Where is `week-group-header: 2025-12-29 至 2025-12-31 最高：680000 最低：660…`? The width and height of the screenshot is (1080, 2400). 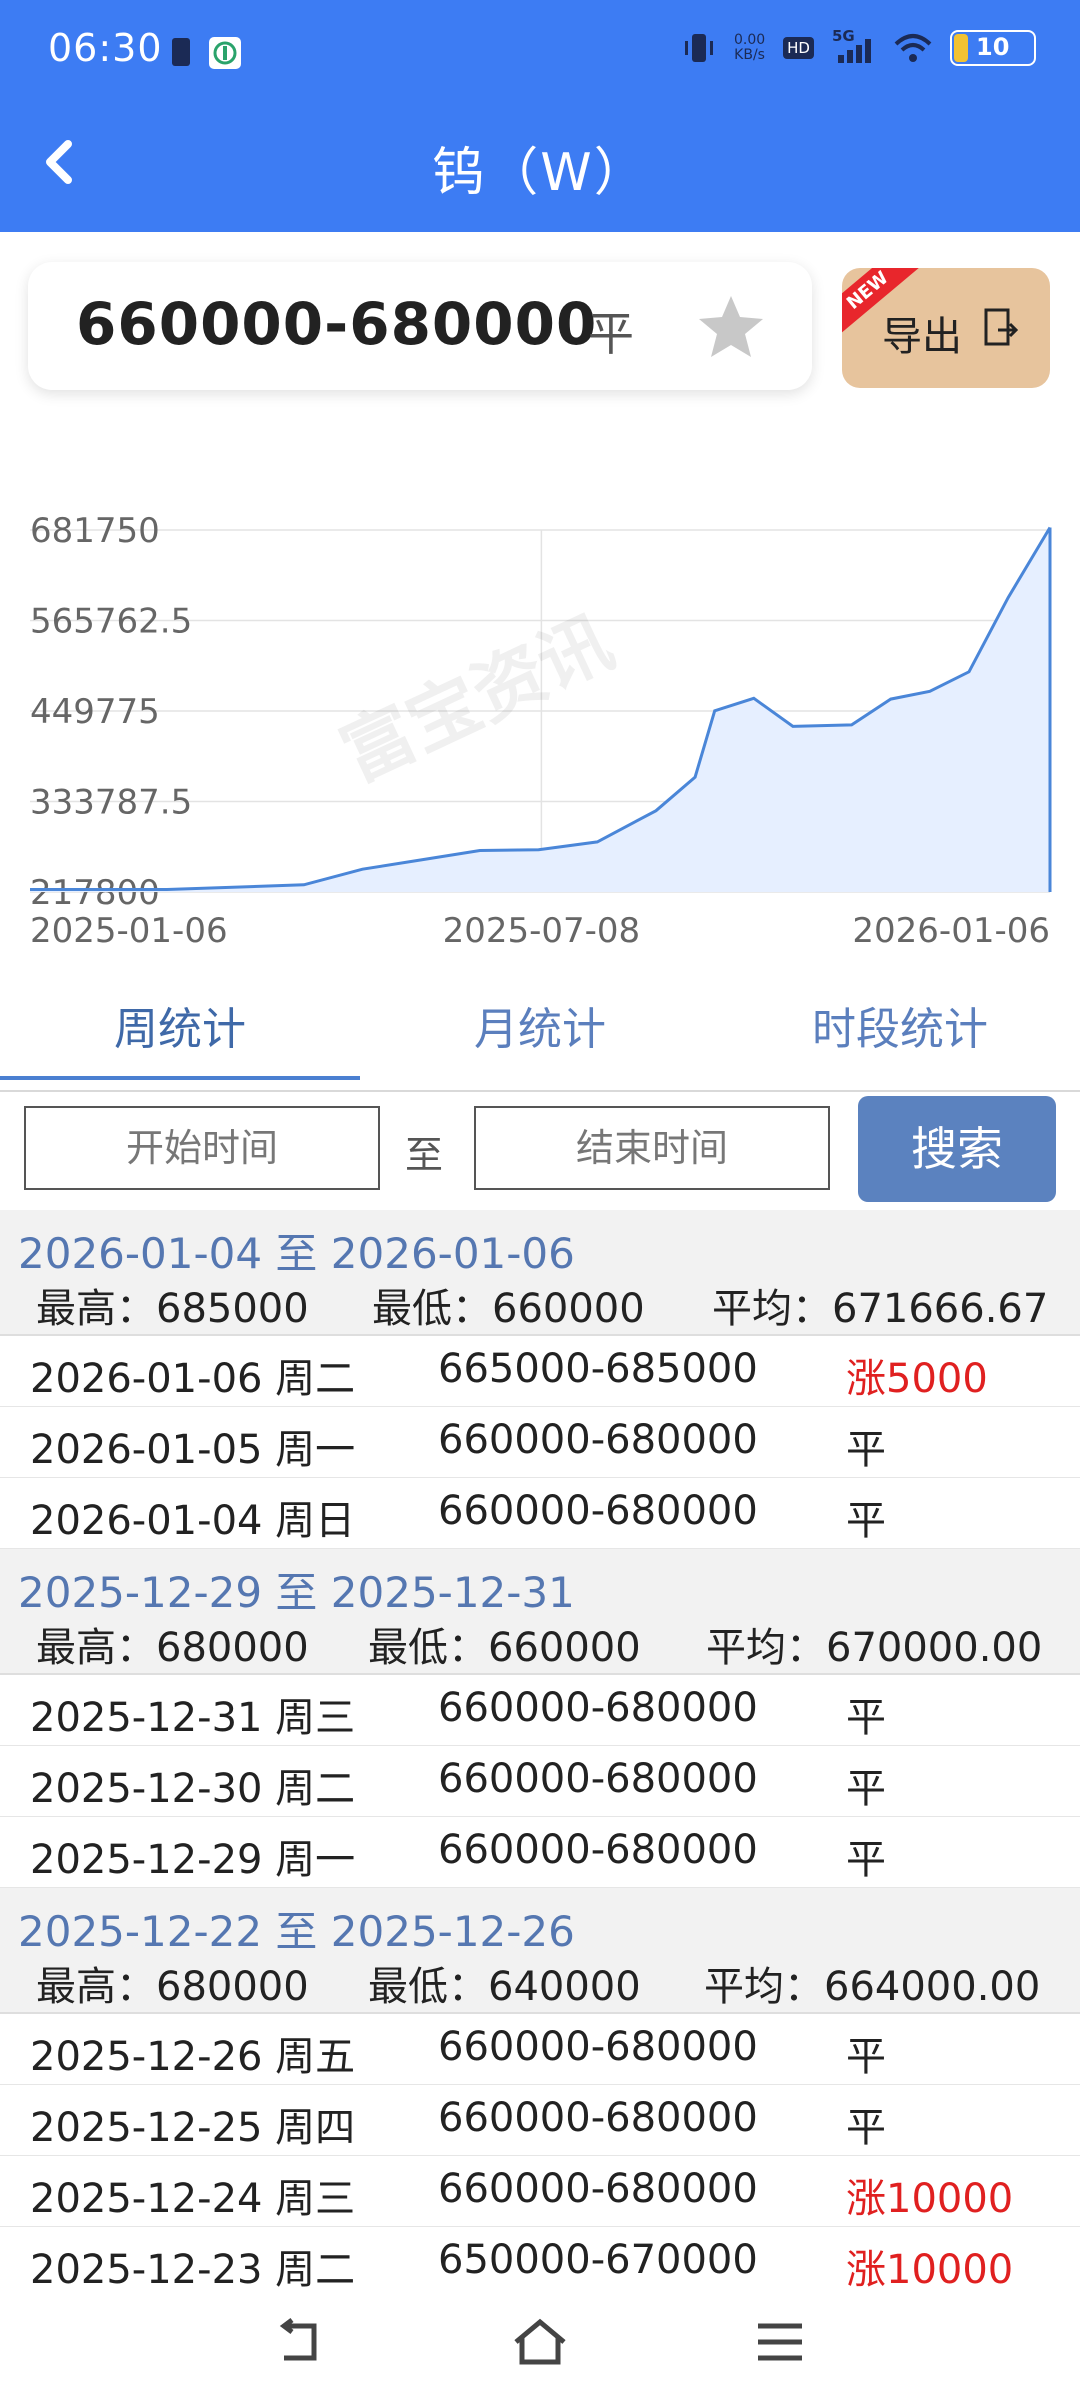
week-group-header: 2025-12-29 至 2025-12-31 最高：680000 最低：660… is located at coordinates (540, 1612).